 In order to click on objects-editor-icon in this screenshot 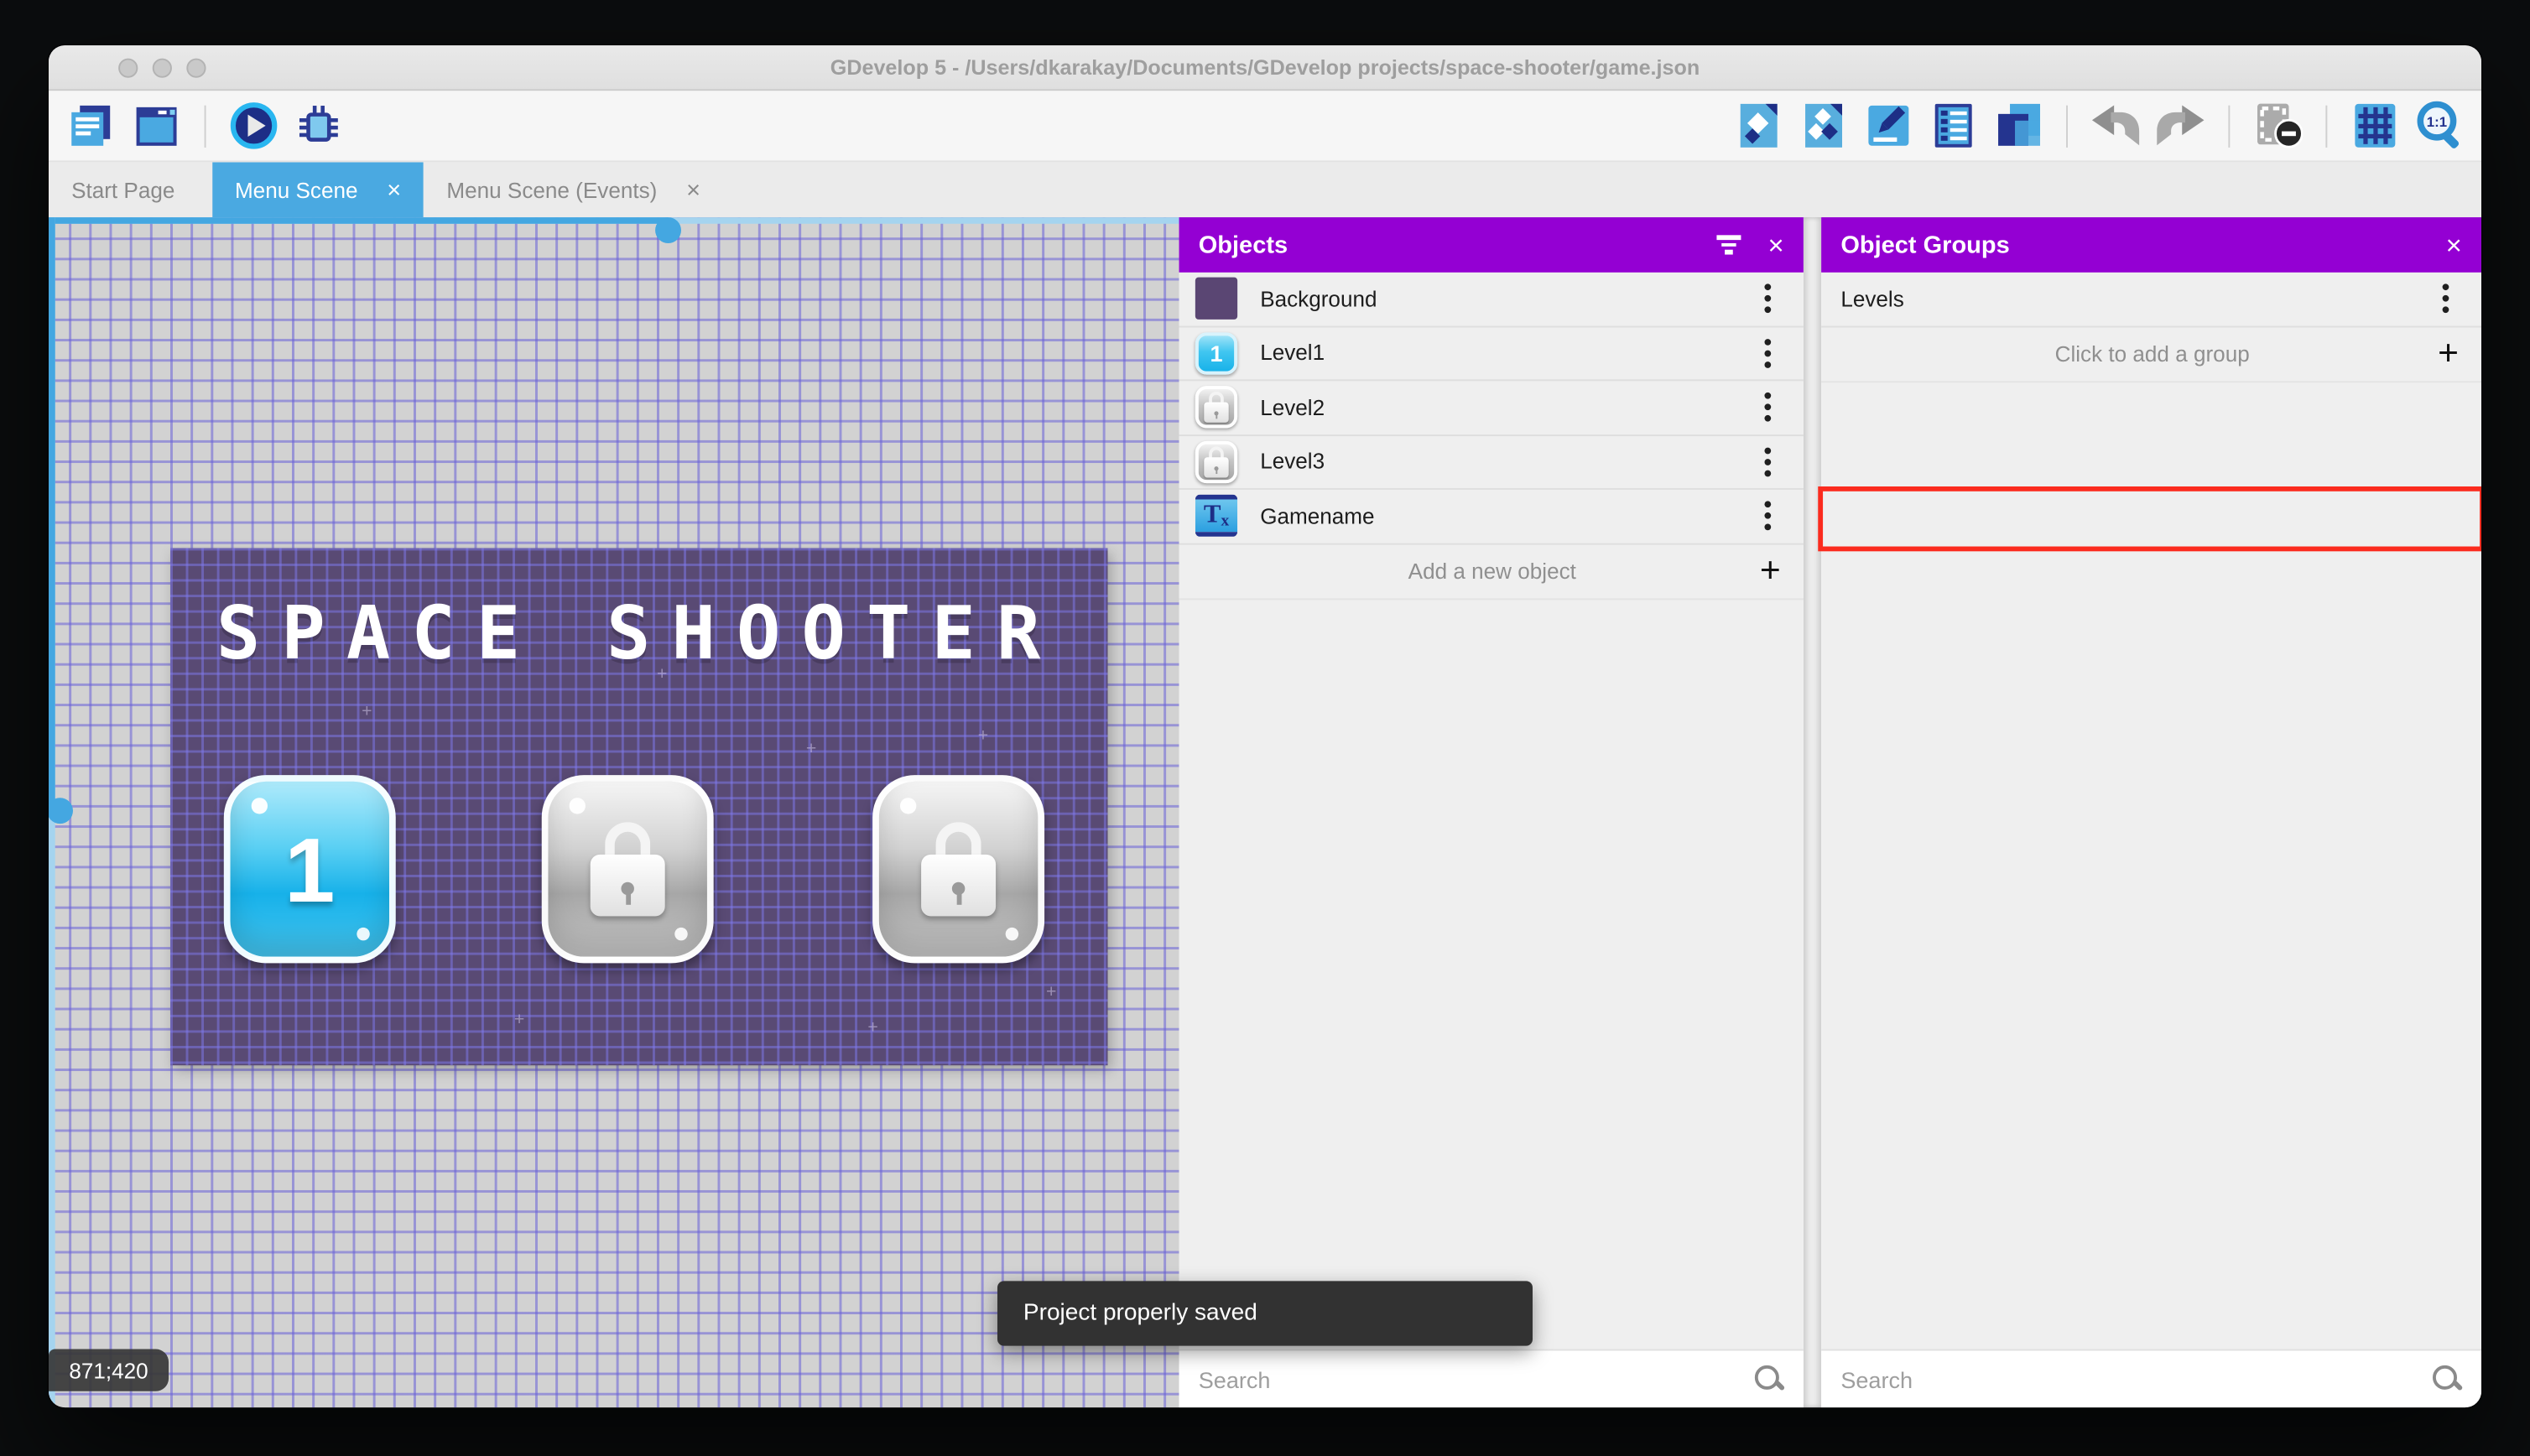, I will do `click(1759, 126)`.